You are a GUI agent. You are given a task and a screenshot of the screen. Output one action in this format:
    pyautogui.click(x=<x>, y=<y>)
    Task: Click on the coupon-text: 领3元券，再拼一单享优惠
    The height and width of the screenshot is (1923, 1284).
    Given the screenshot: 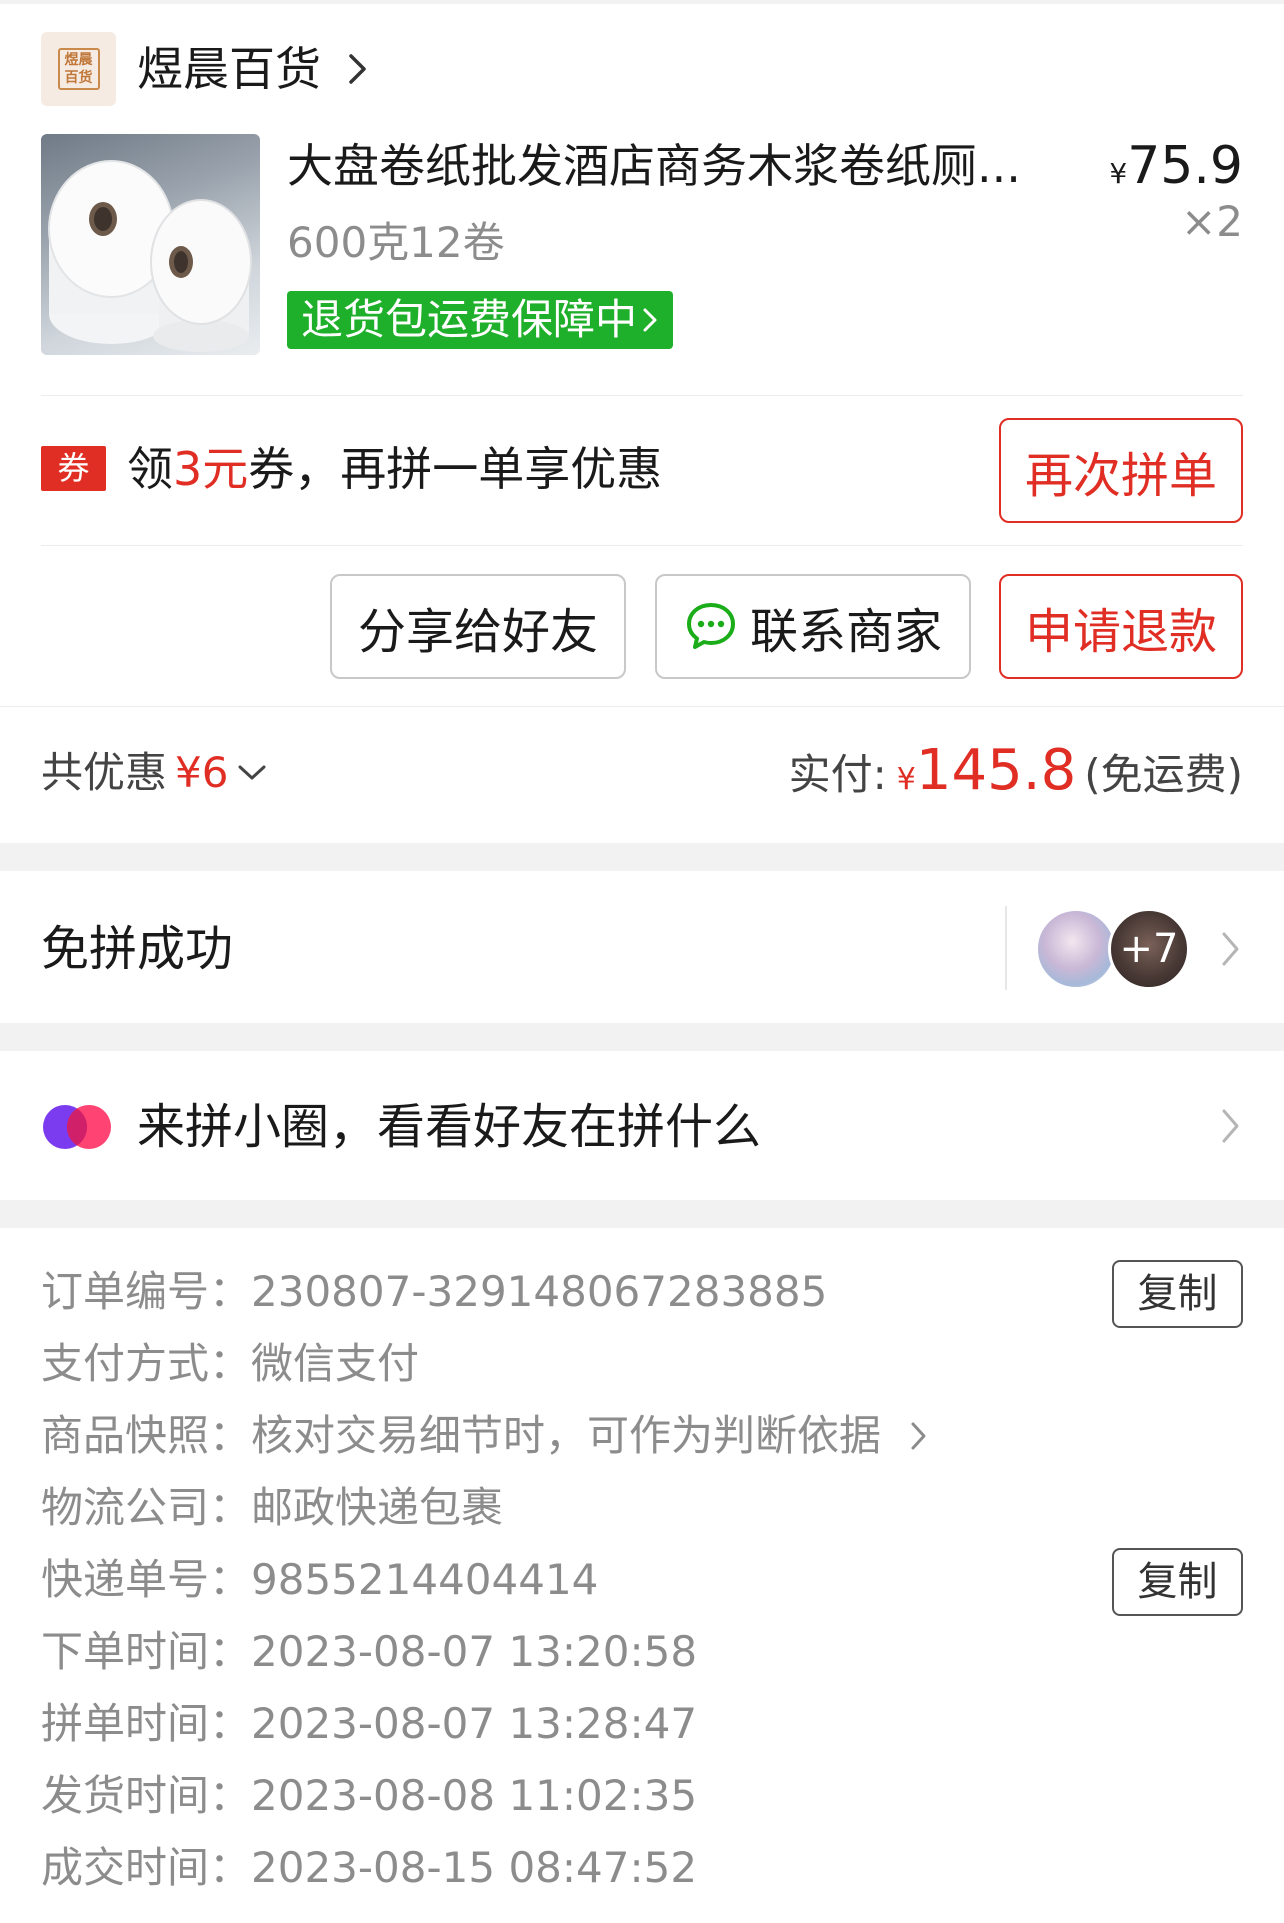 What is the action you would take?
    pyautogui.click(x=394, y=469)
    